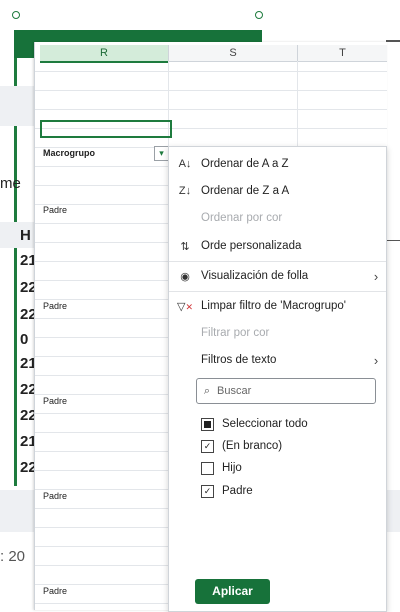 Image resolution: width=400 pixels, height=612 pixels. I want to click on active-cell, so click(106, 129).